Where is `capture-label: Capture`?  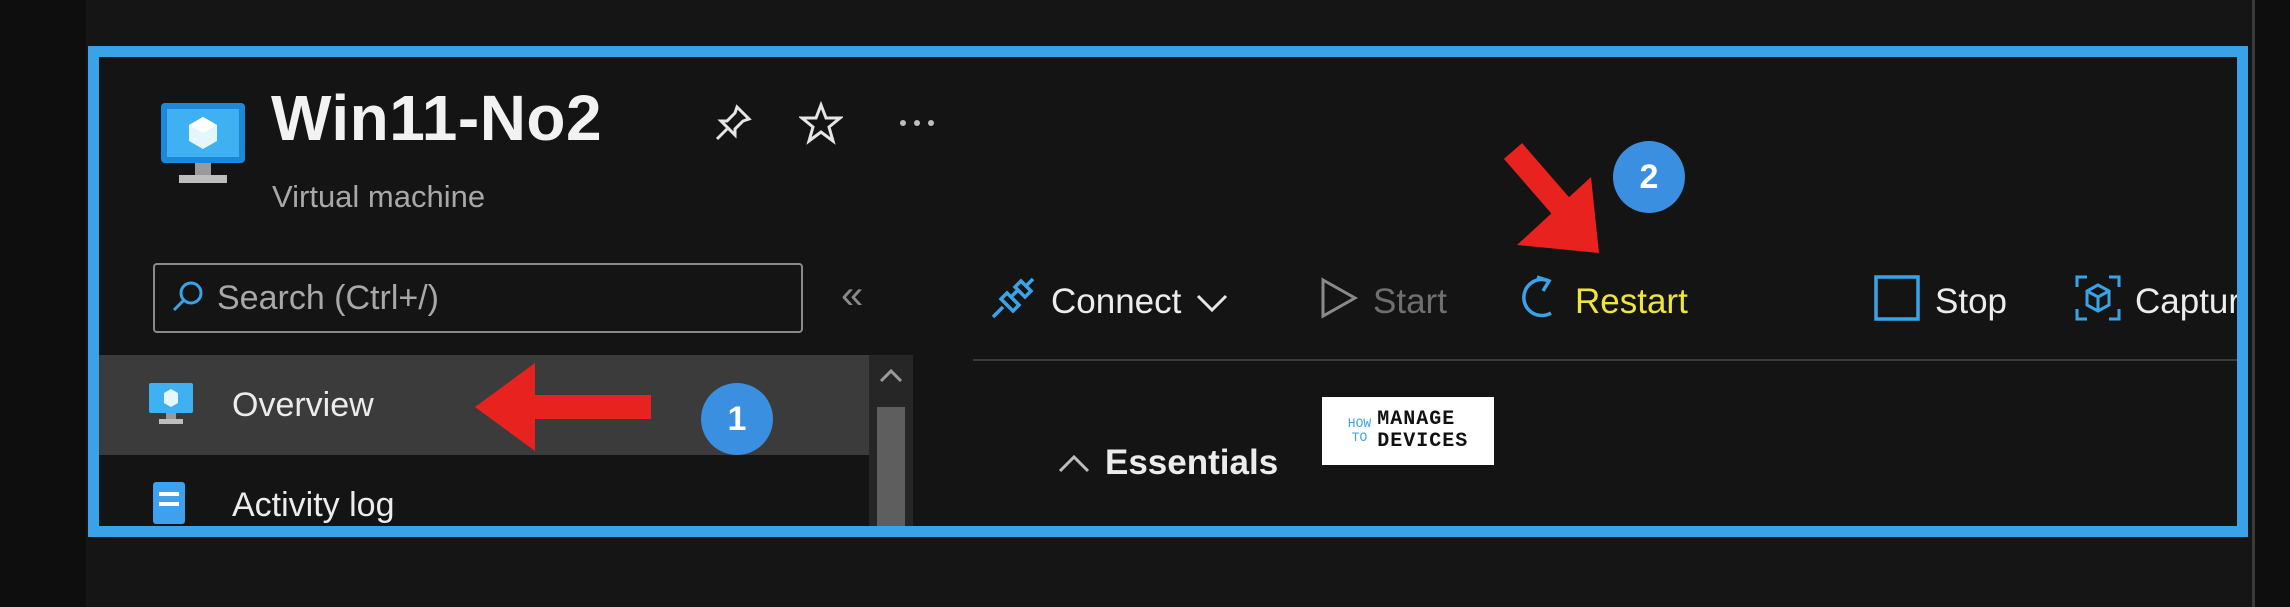
capture-label: Capture is located at coordinates (2191, 301).